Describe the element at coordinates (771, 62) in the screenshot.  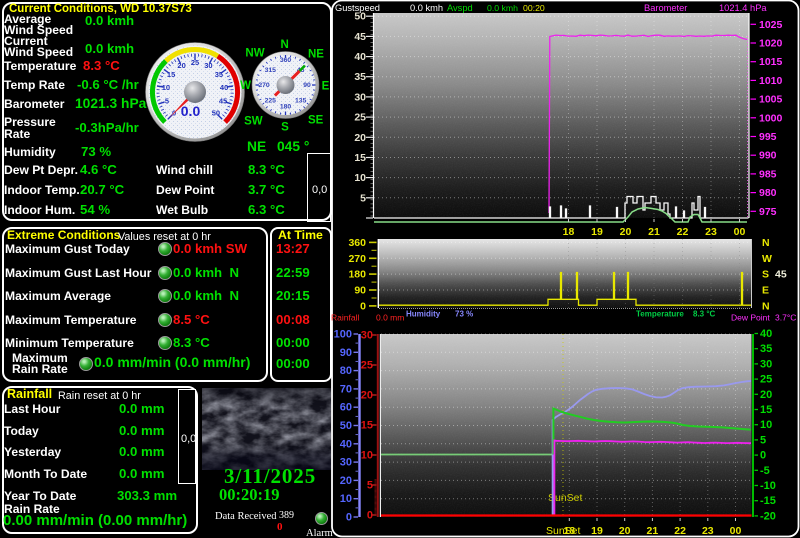
I see `svg-text: 1015` at that location.